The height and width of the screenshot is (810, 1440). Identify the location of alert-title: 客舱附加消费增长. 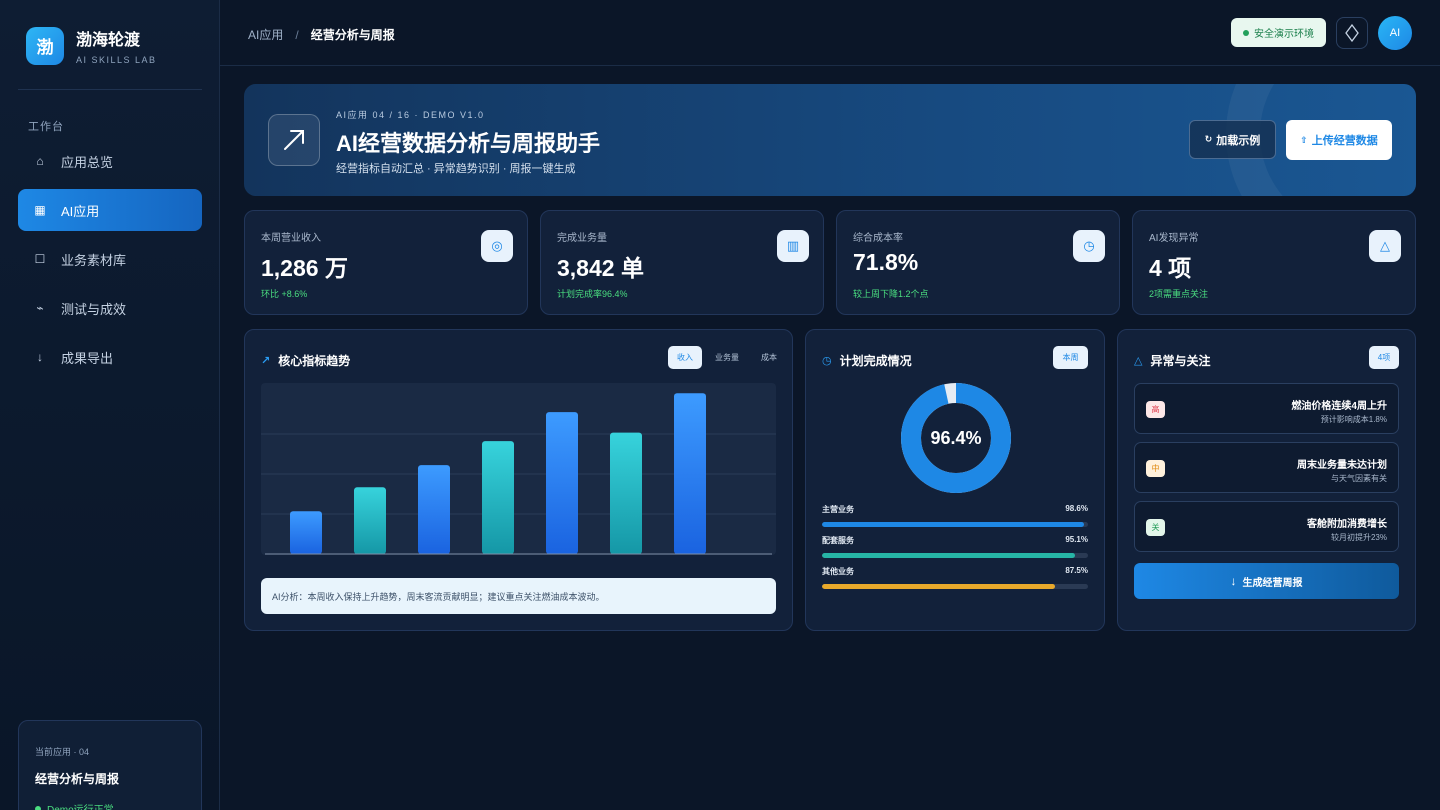
(1347, 524).